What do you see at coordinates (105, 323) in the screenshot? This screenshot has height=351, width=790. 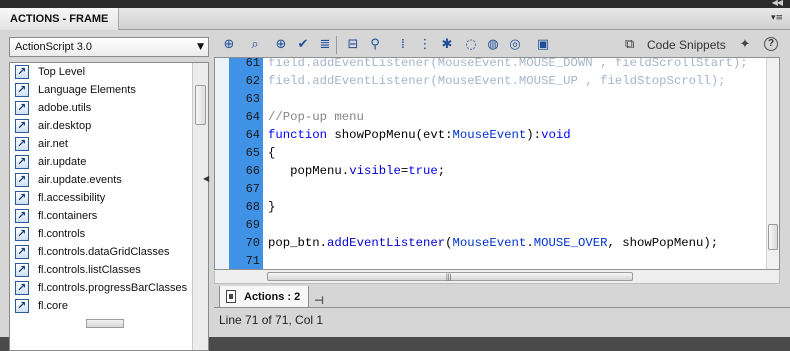 I see `toolbox-resize-handle` at bounding box center [105, 323].